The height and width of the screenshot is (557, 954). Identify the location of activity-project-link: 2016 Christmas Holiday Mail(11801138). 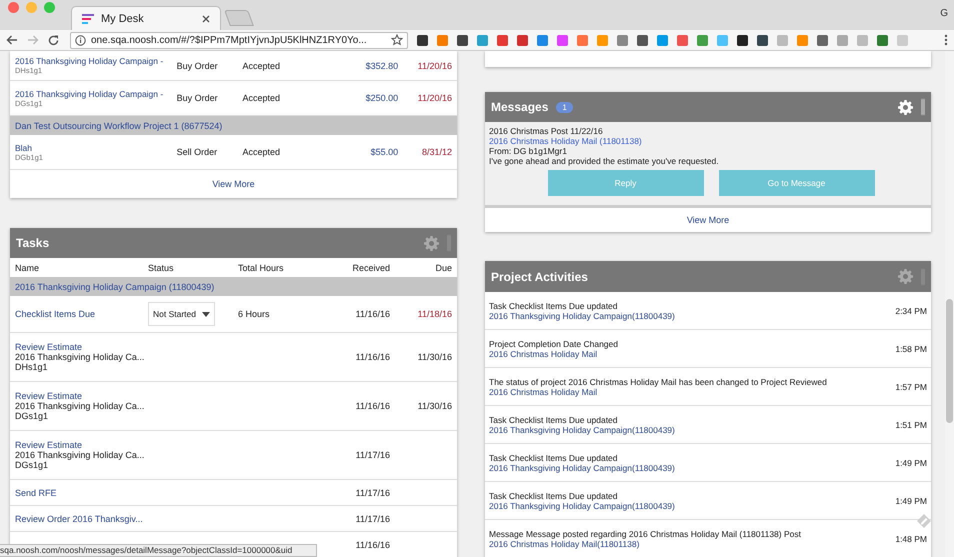
(564, 543).